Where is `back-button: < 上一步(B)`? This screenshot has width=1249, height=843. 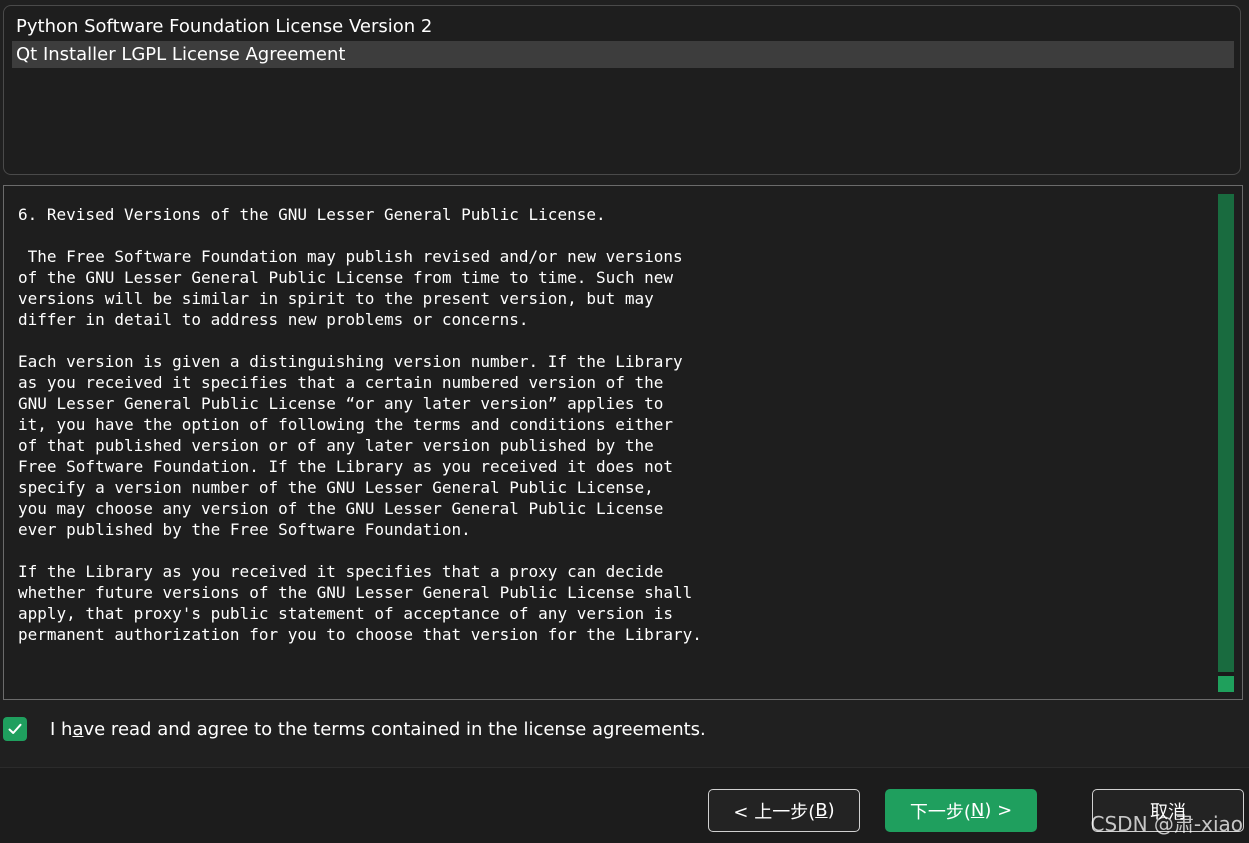
back-button: < 上一步(B) is located at coordinates (784, 810).